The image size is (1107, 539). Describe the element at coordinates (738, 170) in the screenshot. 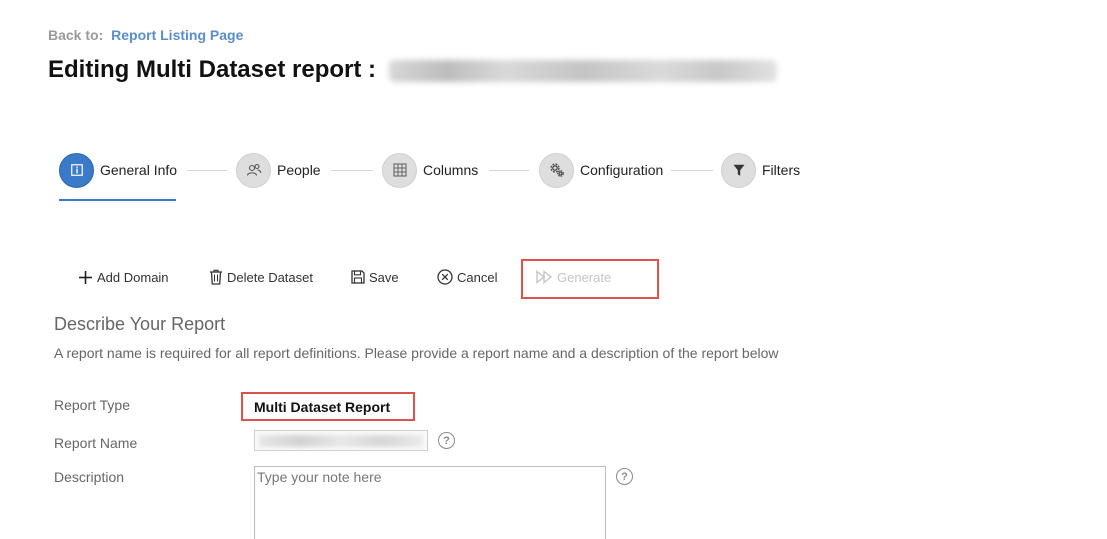

I see `filter-icon` at that location.